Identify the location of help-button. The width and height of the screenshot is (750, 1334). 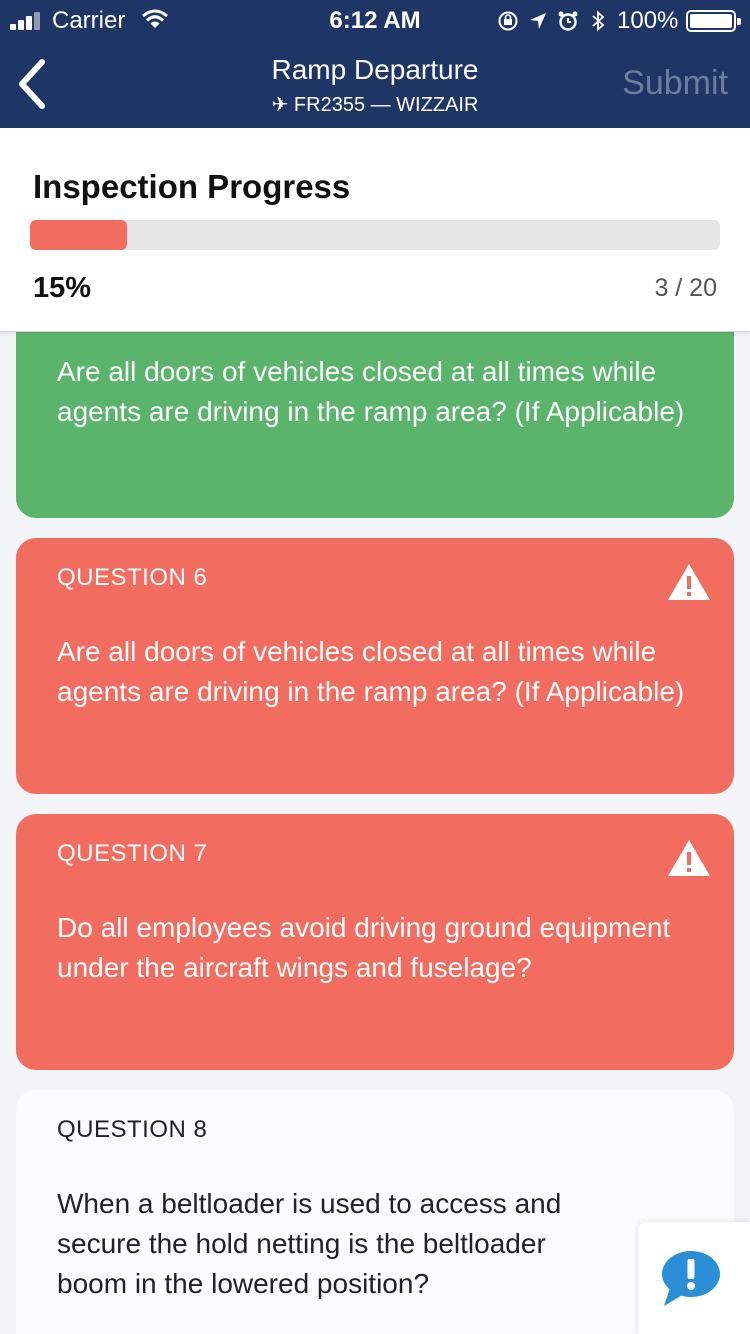
(694, 1278).